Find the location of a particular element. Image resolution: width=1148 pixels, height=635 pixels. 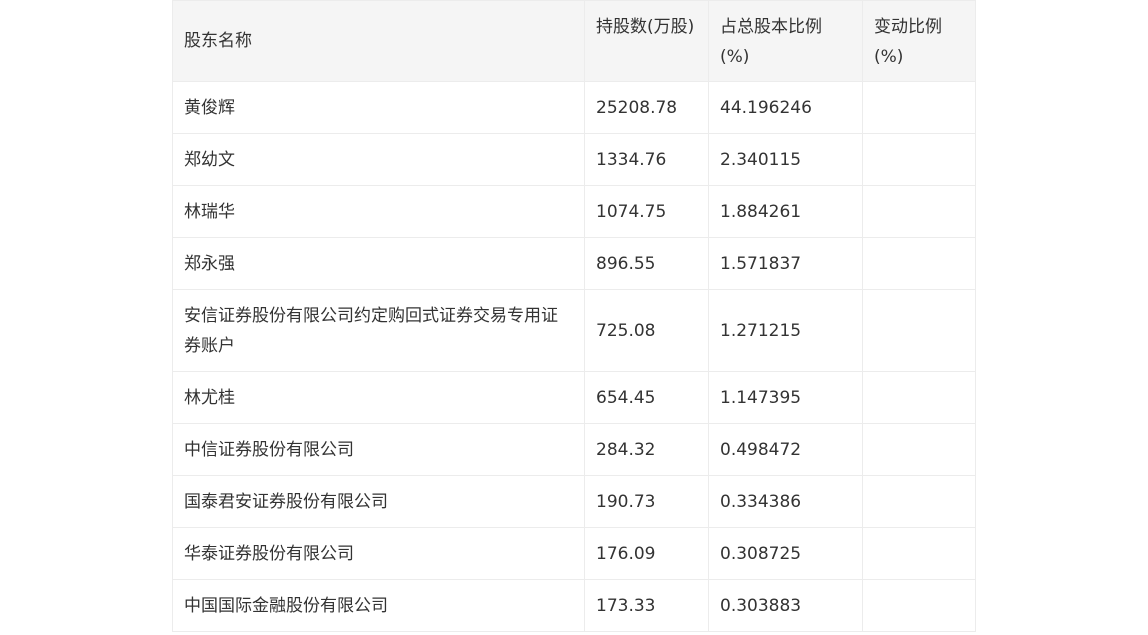

cell-name: 黄俊辉 is located at coordinates (378, 107).